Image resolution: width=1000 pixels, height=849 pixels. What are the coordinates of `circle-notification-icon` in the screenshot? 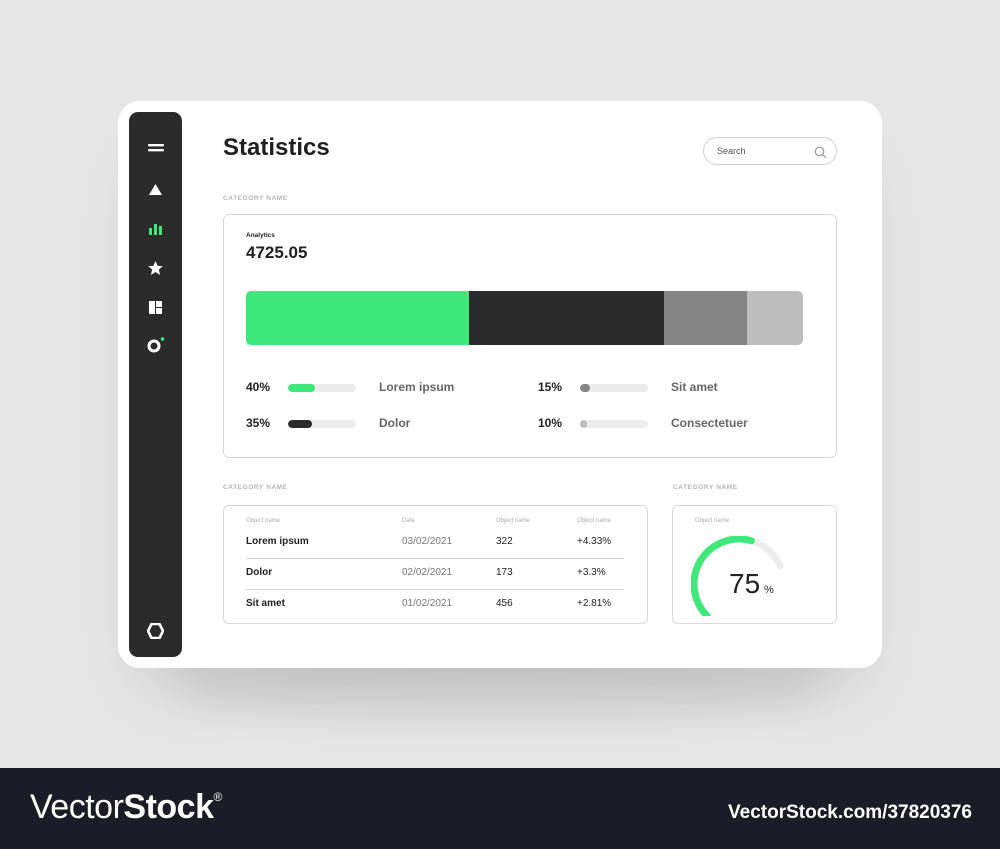 It's located at (155, 345).